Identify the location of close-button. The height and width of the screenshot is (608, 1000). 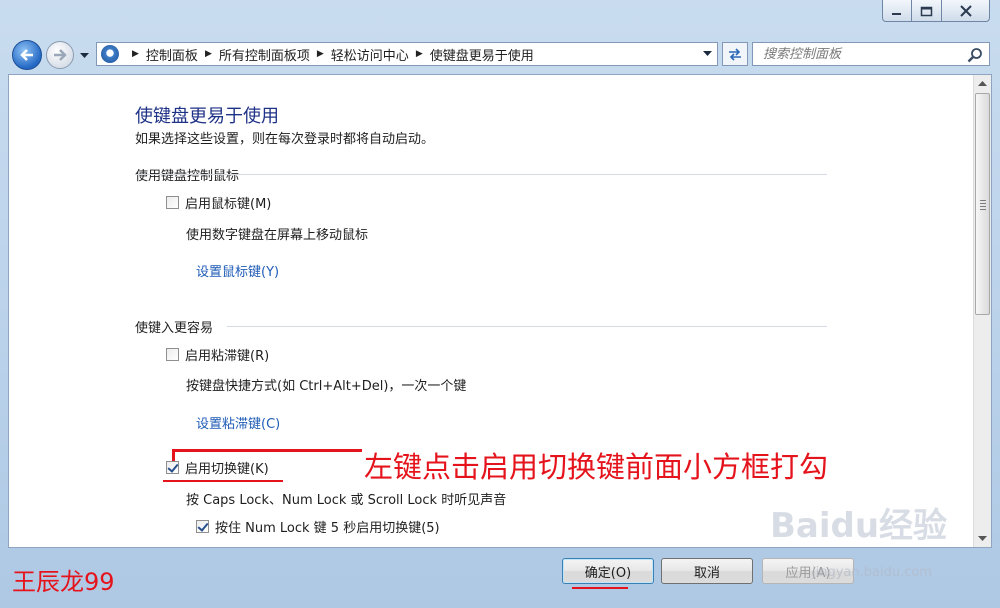
(966, 11).